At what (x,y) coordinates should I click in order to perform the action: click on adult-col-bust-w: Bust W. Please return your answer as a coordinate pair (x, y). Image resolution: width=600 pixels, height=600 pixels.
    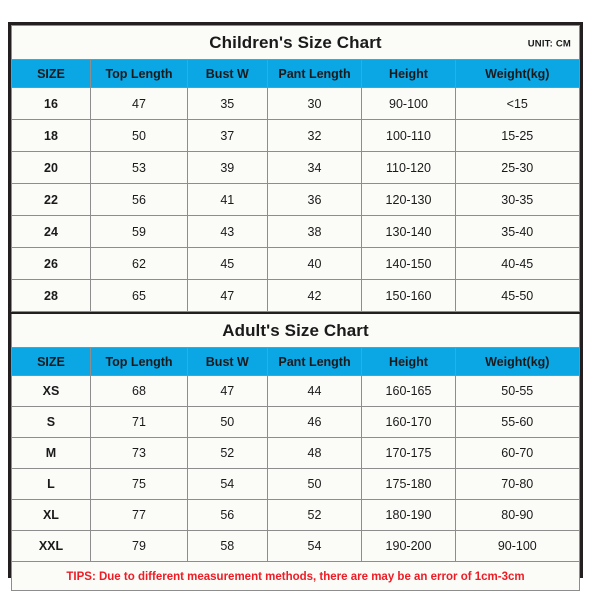
    Looking at the image, I should click on (227, 361).